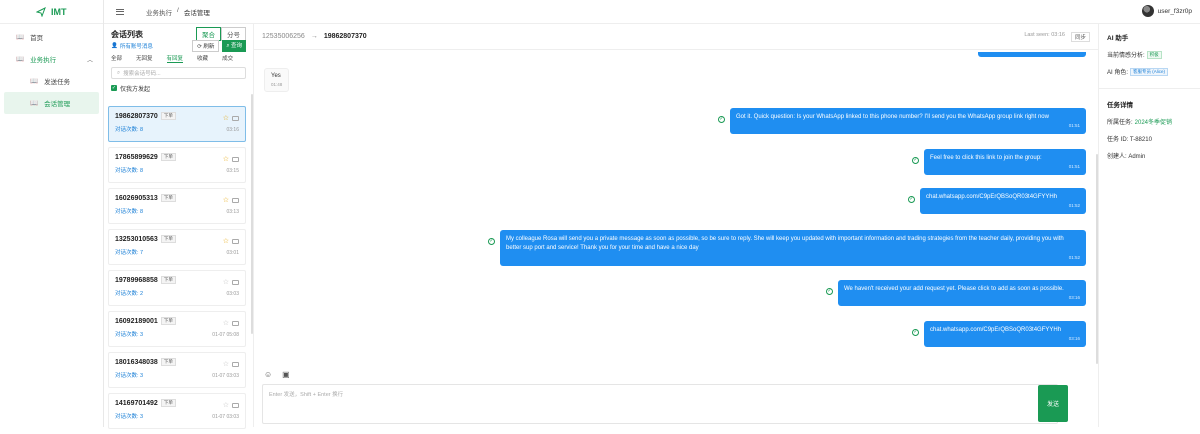 This screenshot has height=434, width=1200. I want to click on message-time: 03:16, so click(1074, 339).